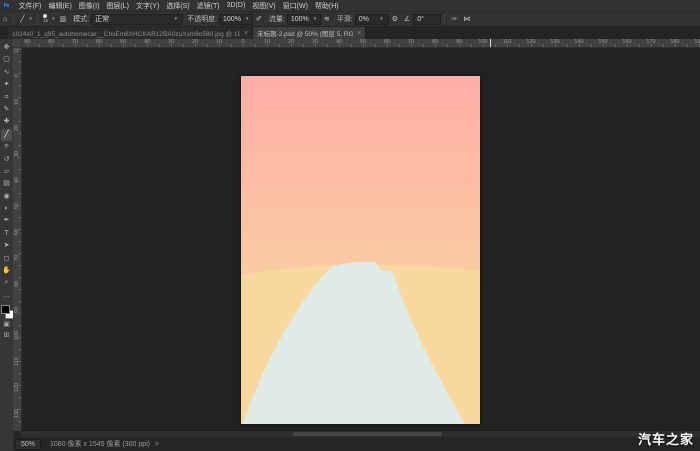  What do you see at coordinates (6, 335) in the screenshot?
I see `screen-mode-button: ⊞` at bounding box center [6, 335].